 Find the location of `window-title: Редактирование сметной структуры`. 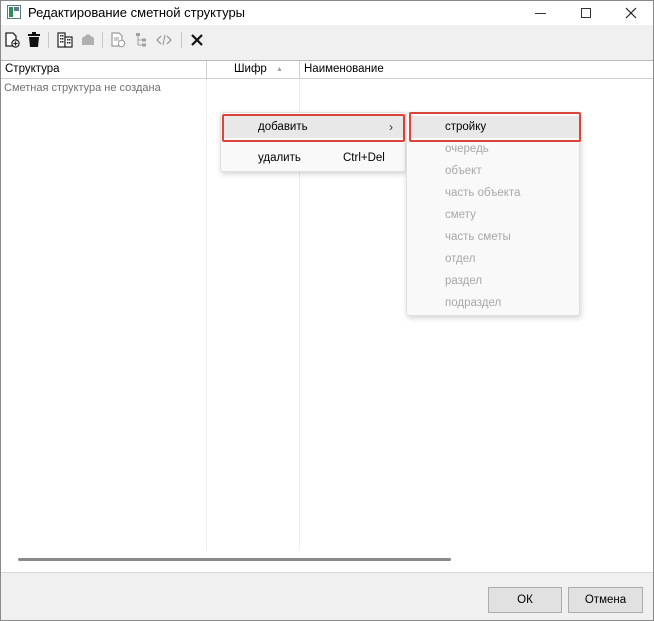

window-title: Редактирование сметной структуры is located at coordinates (137, 12).